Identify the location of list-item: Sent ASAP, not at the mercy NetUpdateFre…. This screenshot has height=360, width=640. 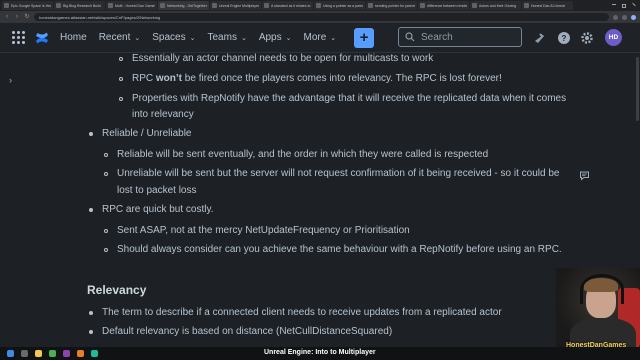
(263, 230).